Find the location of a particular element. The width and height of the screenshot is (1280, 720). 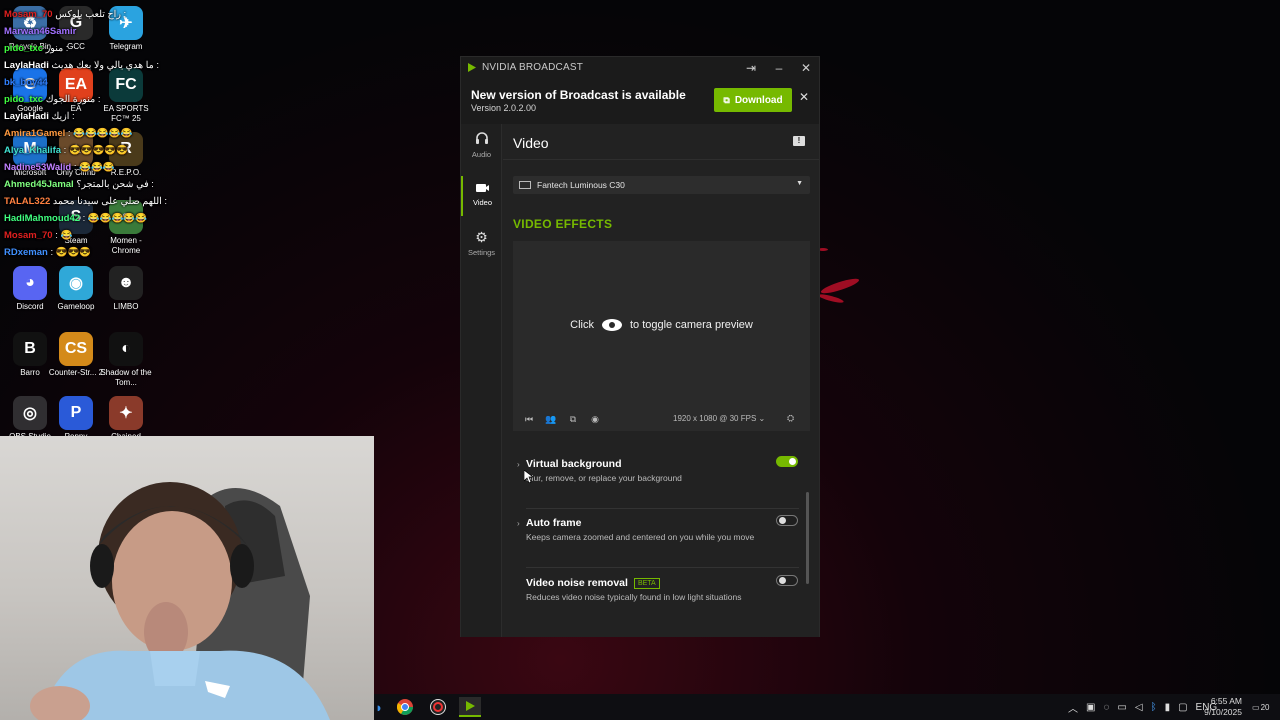

app-icon: ◕ is located at coordinates (30, 283).